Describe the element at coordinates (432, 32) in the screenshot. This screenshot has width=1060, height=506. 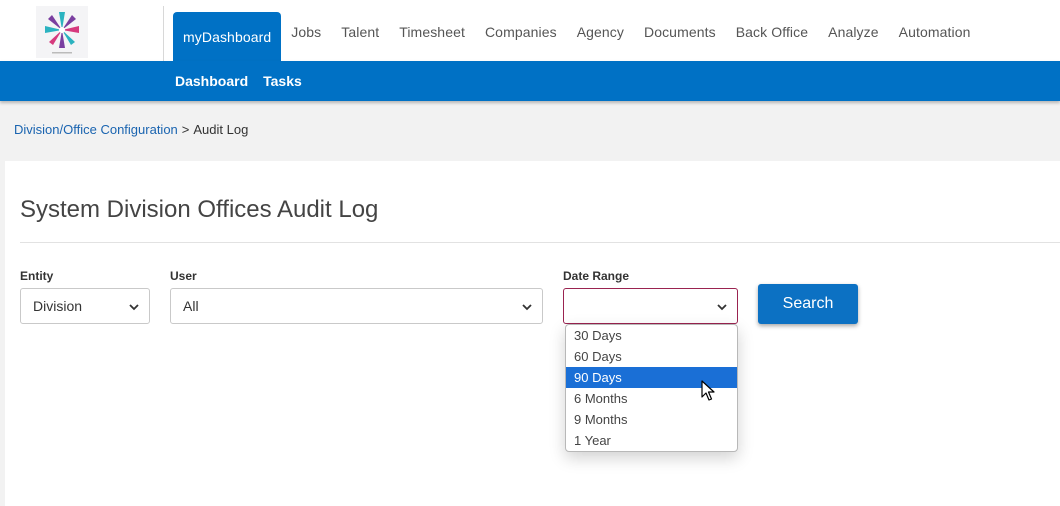
I see `nav-item-timesheet: Timesheet` at that location.